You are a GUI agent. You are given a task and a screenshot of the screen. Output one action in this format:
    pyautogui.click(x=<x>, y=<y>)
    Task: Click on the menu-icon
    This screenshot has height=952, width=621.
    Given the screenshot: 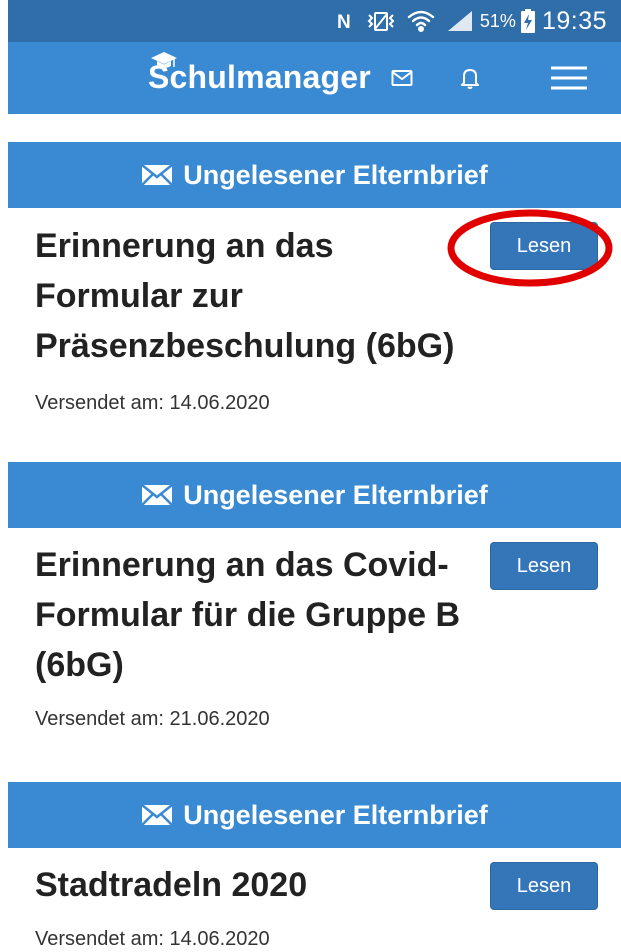 What is the action you would take?
    pyautogui.click(x=569, y=78)
    